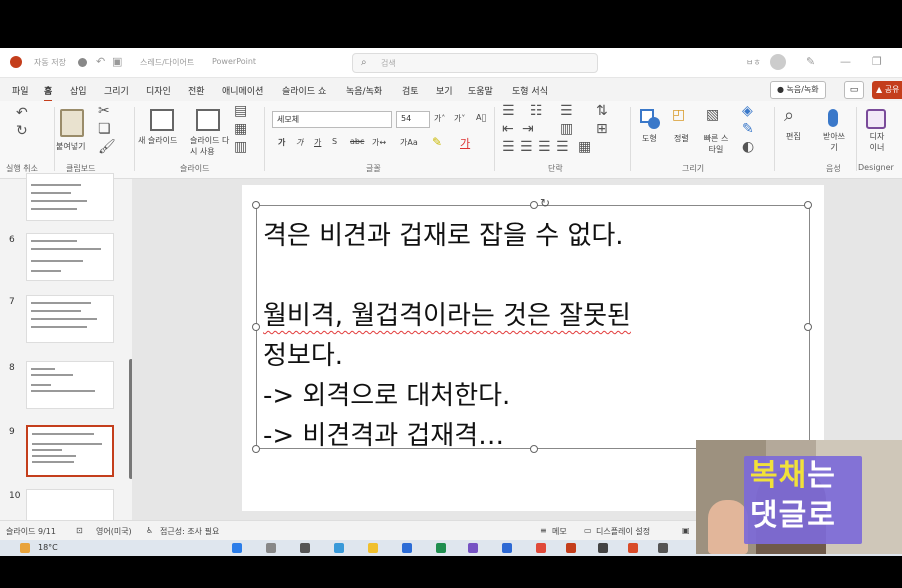  What do you see at coordinates (240, 147) in the screenshot?
I see `section-icon: ▥` at bounding box center [240, 147].